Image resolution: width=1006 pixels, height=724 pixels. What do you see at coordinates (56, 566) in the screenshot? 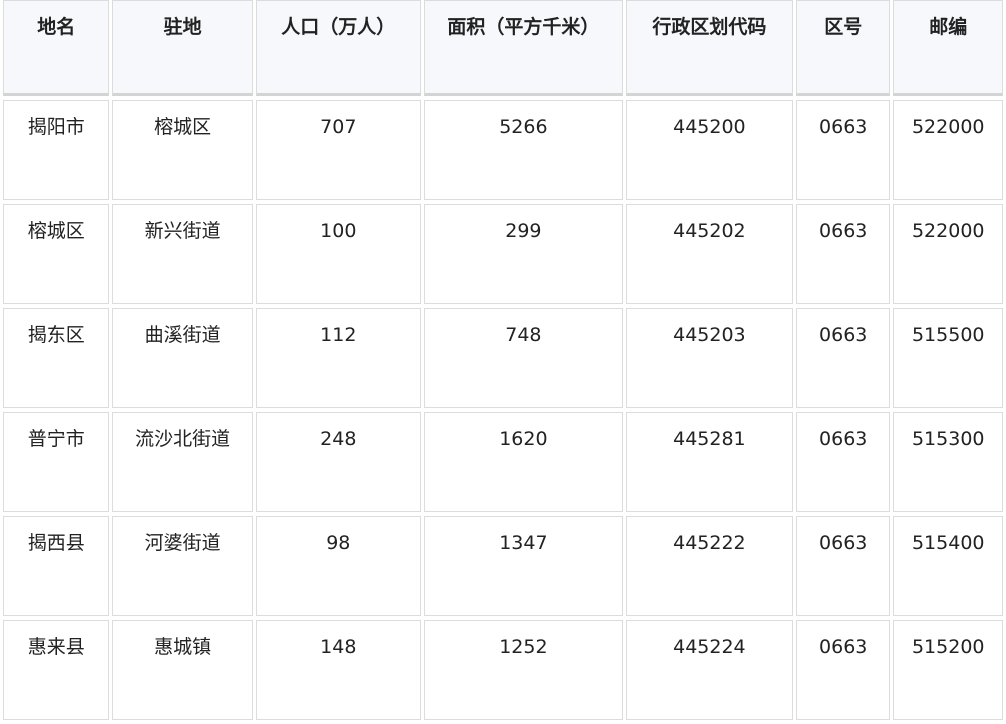
I see `cell-place-name: 揭西县` at bounding box center [56, 566].